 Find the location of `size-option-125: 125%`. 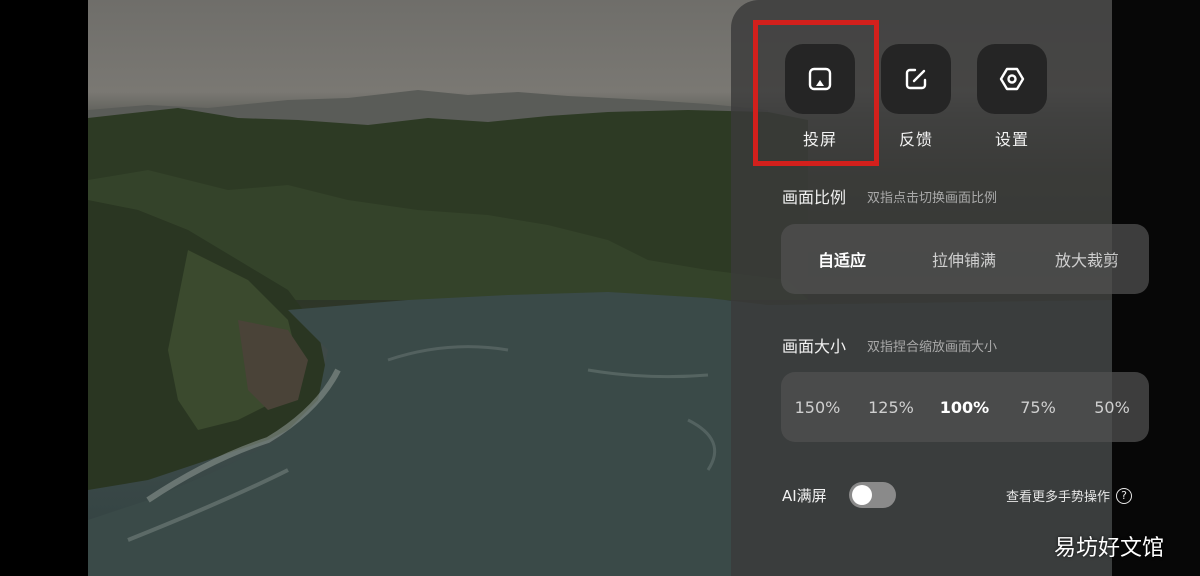

size-option-125: 125% is located at coordinates (891, 407).